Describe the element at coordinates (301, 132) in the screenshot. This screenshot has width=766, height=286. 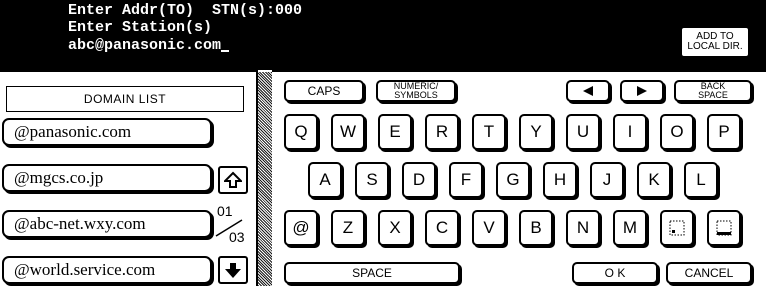
I see `key-q: Q` at that location.